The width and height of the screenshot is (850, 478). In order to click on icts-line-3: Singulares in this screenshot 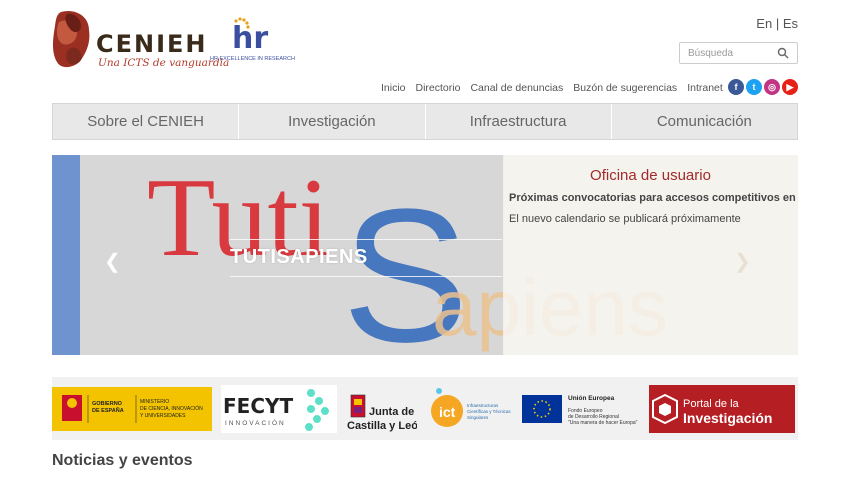, I will do `click(478, 417)`.